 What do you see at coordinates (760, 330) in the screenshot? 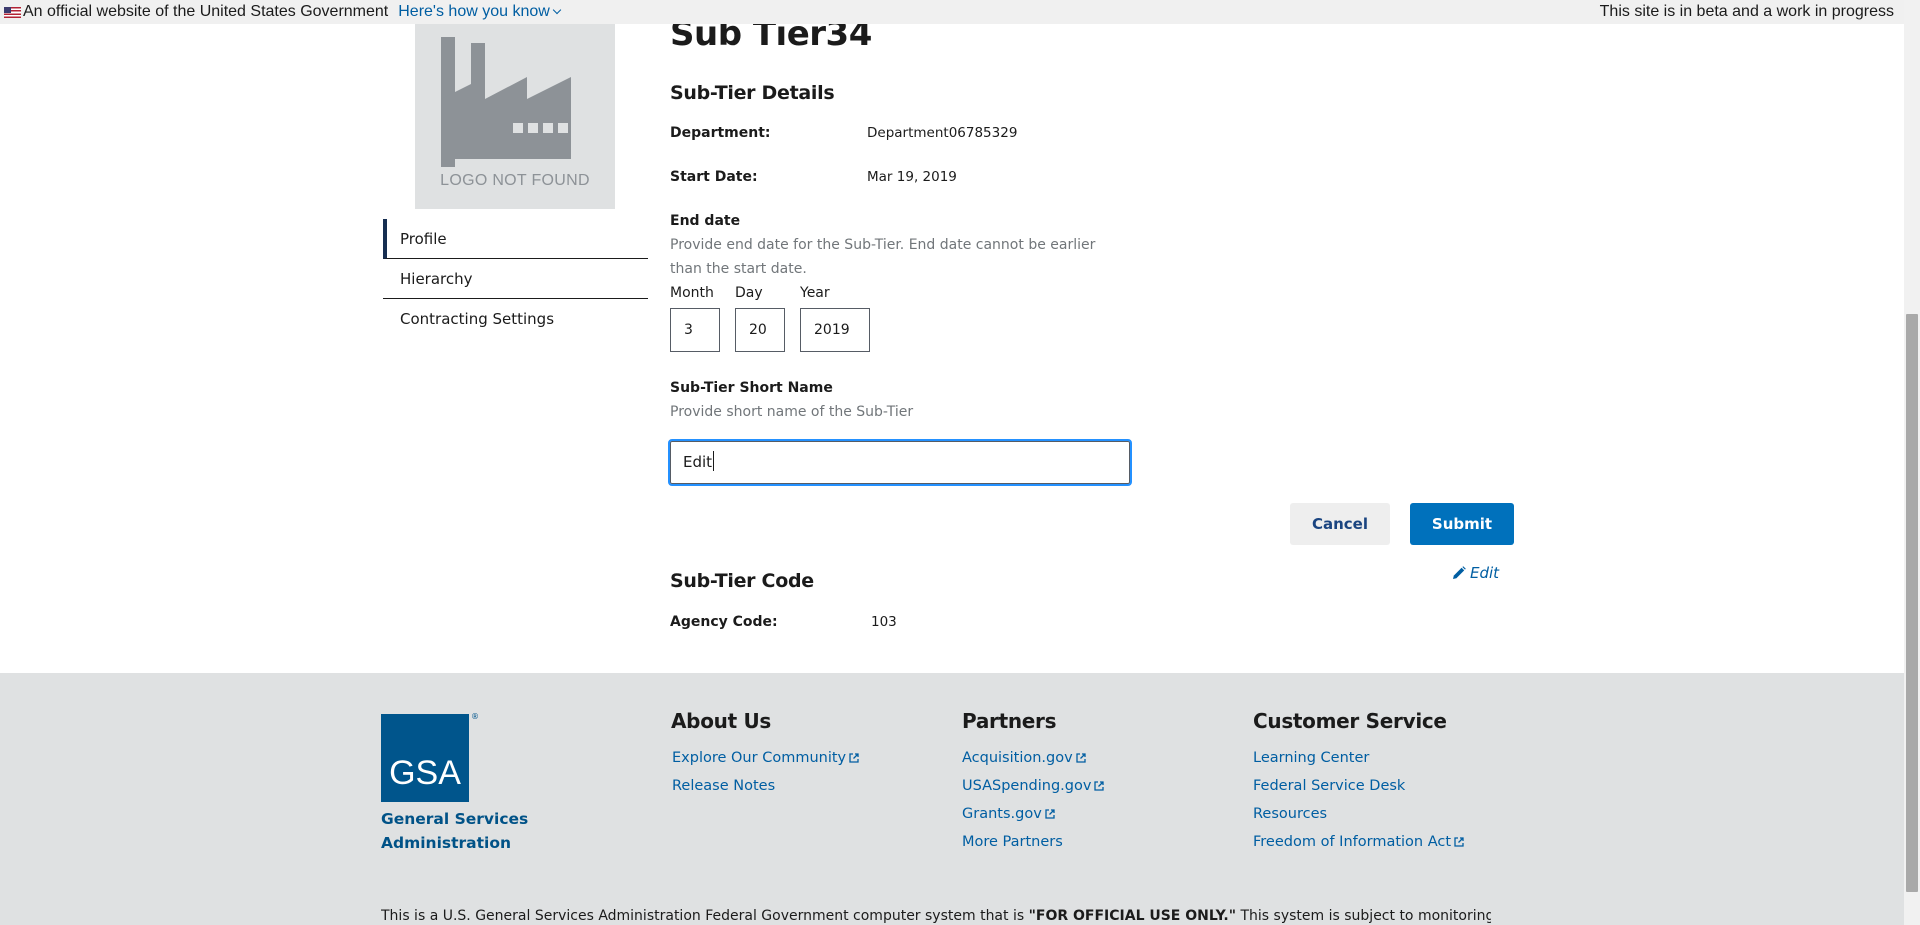
I see `day-input: 20` at bounding box center [760, 330].